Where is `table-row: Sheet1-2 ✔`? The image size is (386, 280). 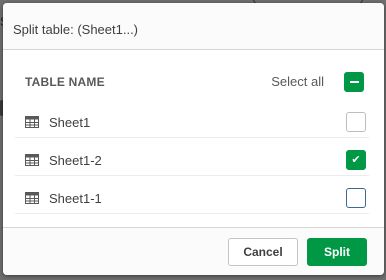 table-row: Sheet1-2 ✔ is located at coordinates (192, 160).